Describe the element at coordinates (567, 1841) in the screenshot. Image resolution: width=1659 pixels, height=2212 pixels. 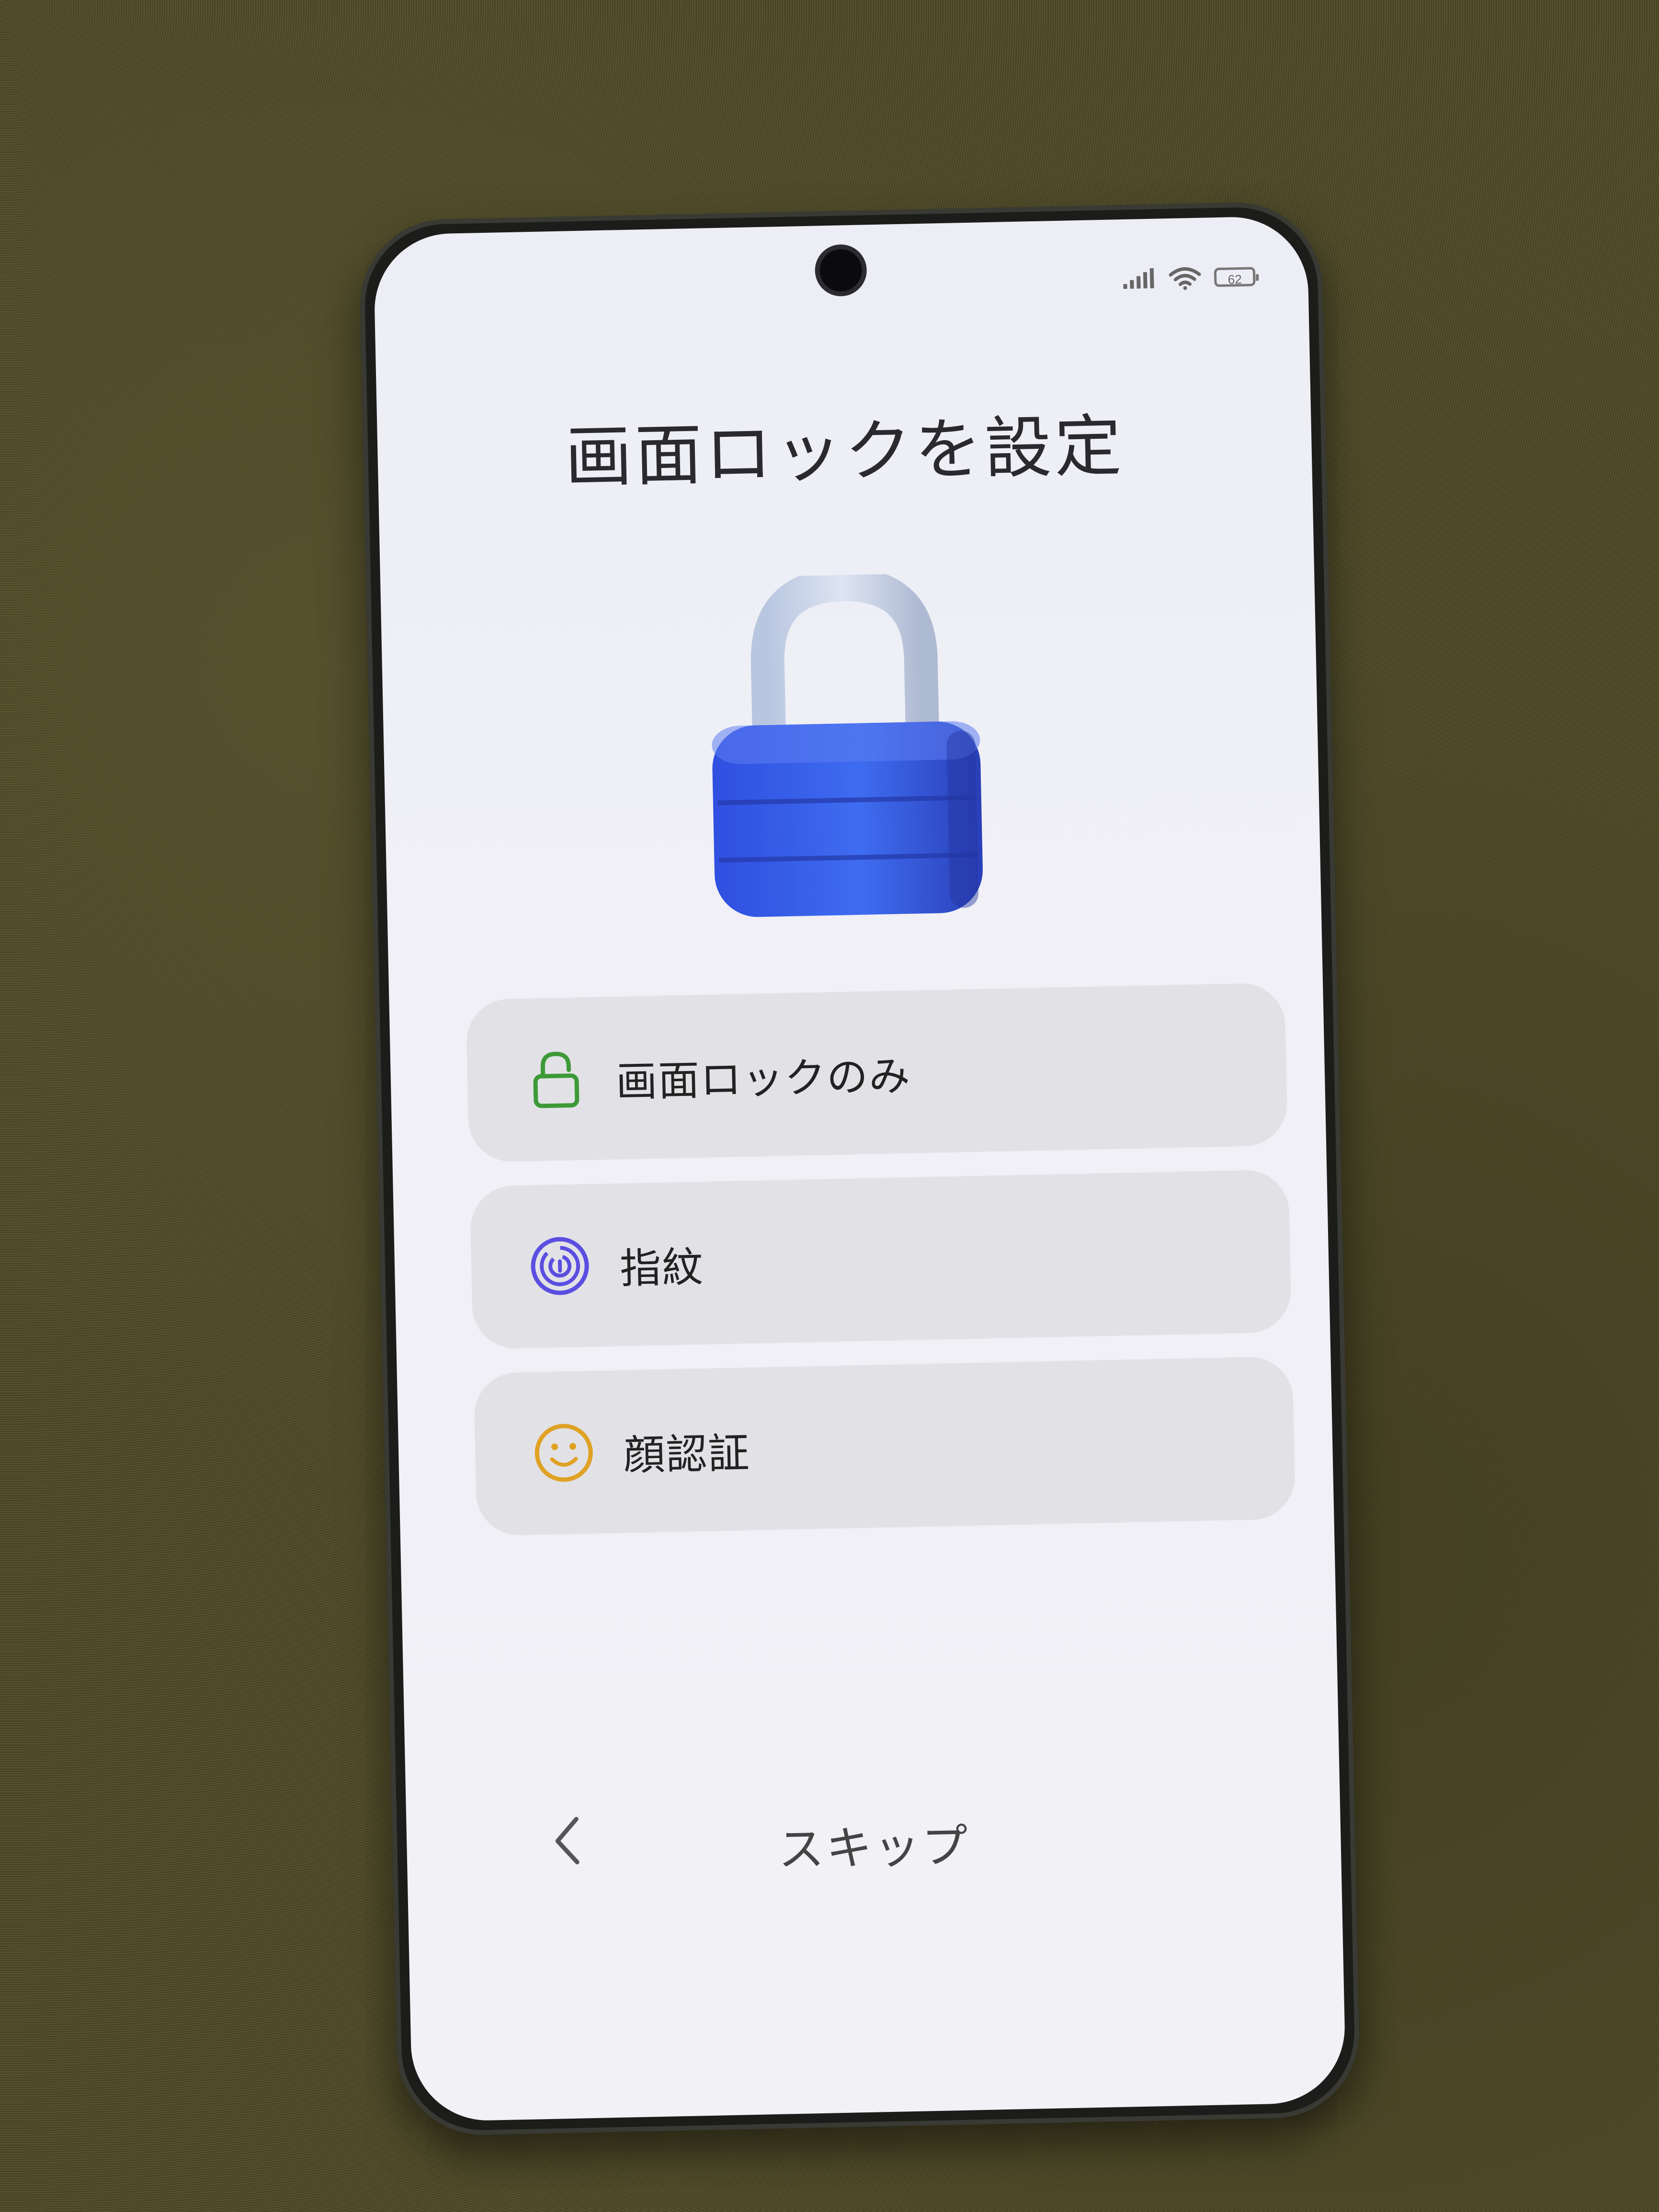
I see `chevron-left-icon` at that location.